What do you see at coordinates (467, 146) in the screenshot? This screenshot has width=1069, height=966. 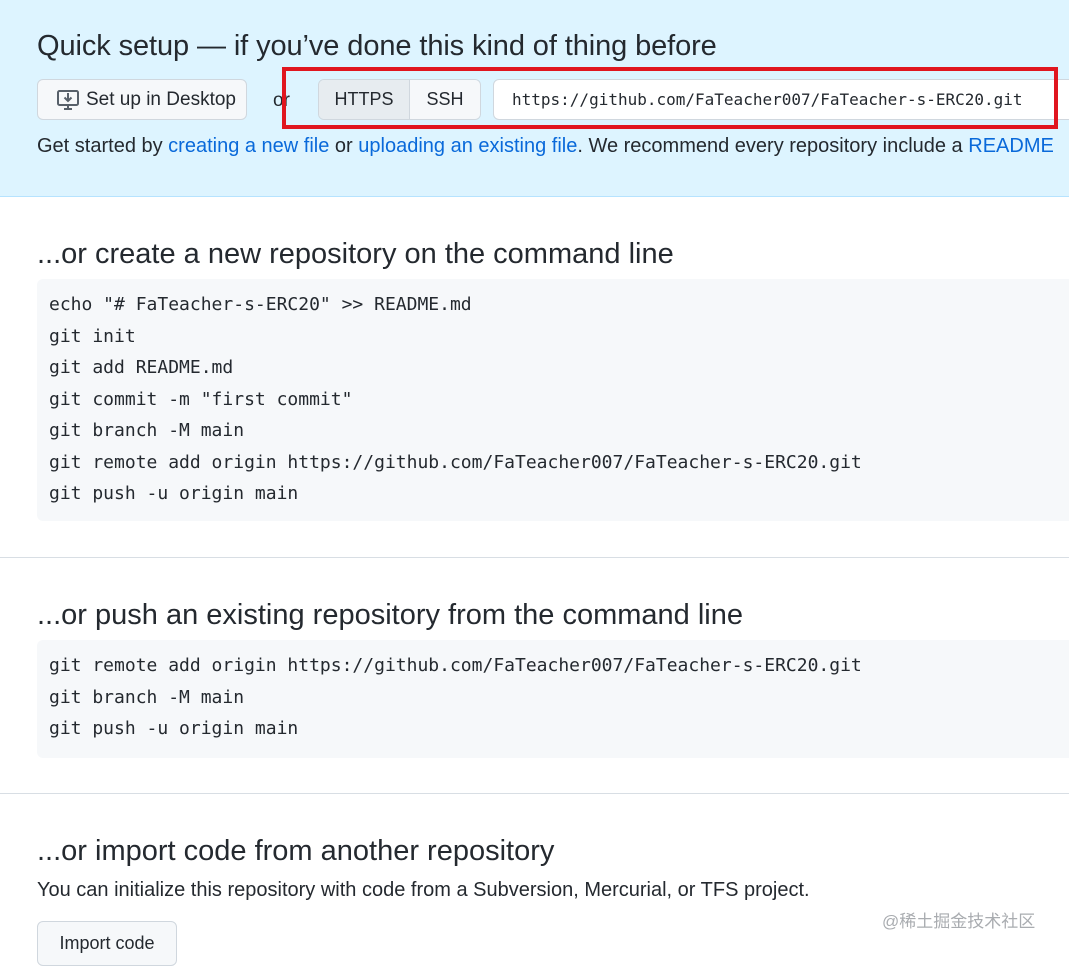 I see `upload-file-link: uploading an existing file` at bounding box center [467, 146].